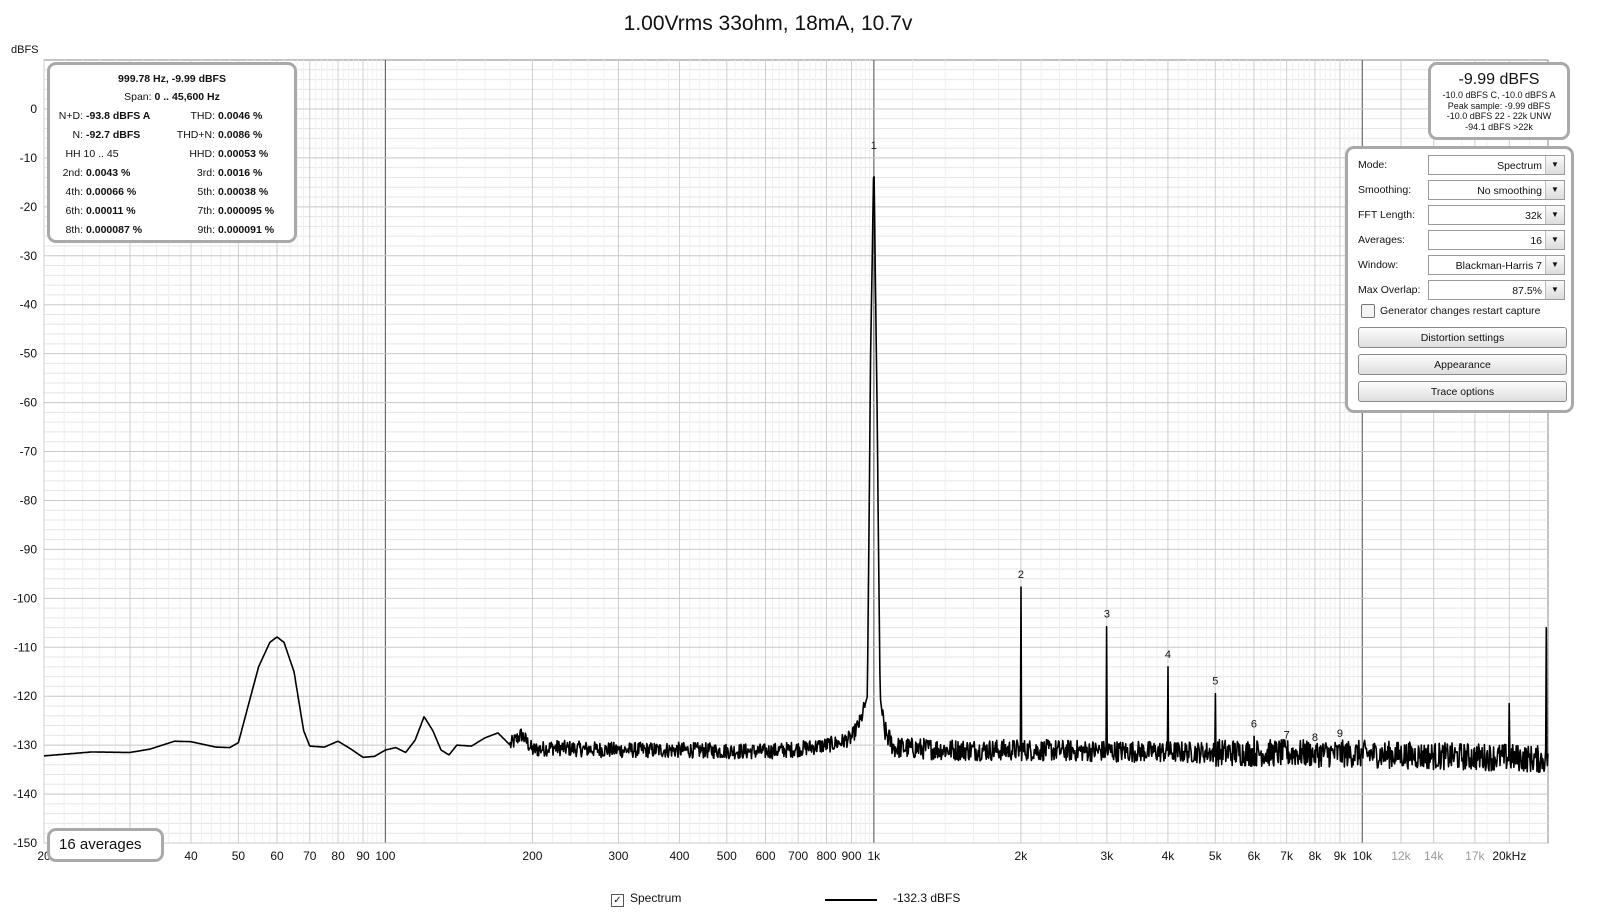 The image size is (1600, 913). Describe the element at coordinates (1215, 682) in the screenshot. I see `harmonic-label: 5` at that location.